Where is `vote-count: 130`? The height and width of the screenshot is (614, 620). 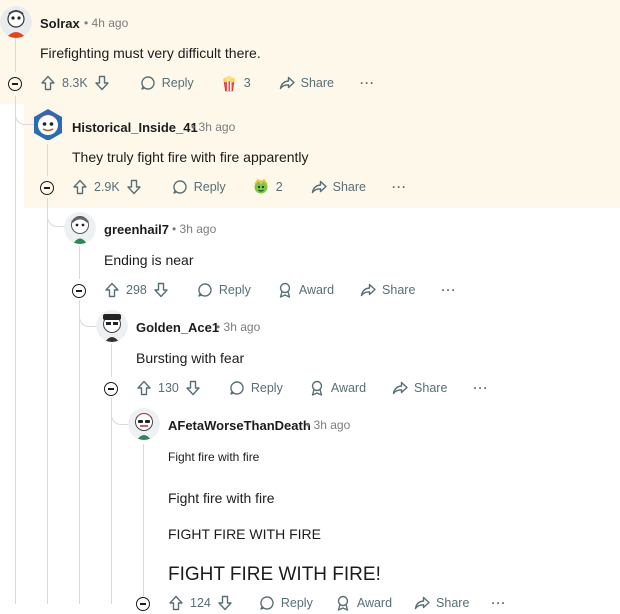
vote-count: 130 is located at coordinates (168, 388).